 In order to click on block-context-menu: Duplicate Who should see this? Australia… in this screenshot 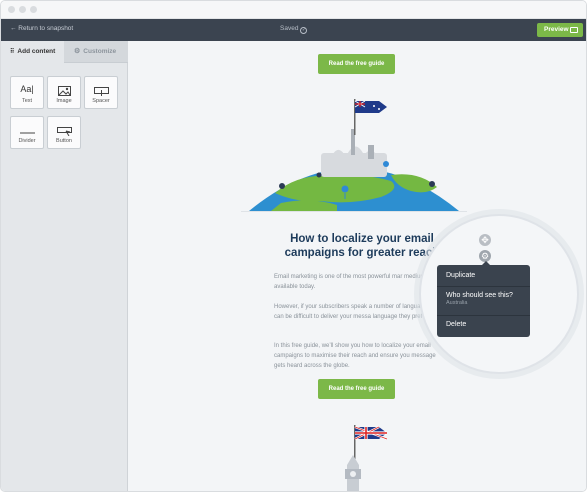, I will do `click(483, 299)`.